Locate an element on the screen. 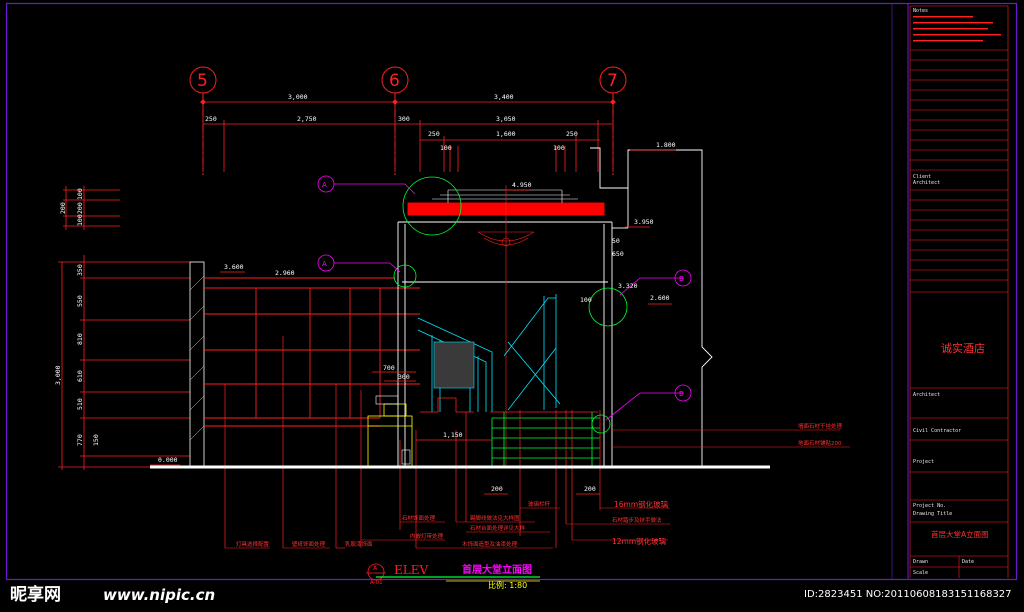 This screenshot has width=1024, height=612. drawing-scale: 比例: 1:80 is located at coordinates (507, 585).